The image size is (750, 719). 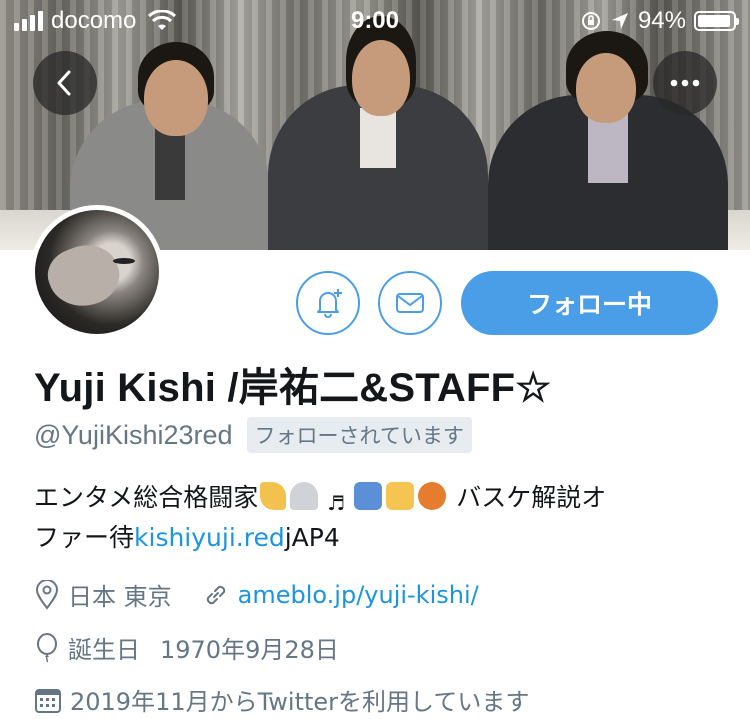 I want to click on status-right: 94%, so click(x=659, y=21).